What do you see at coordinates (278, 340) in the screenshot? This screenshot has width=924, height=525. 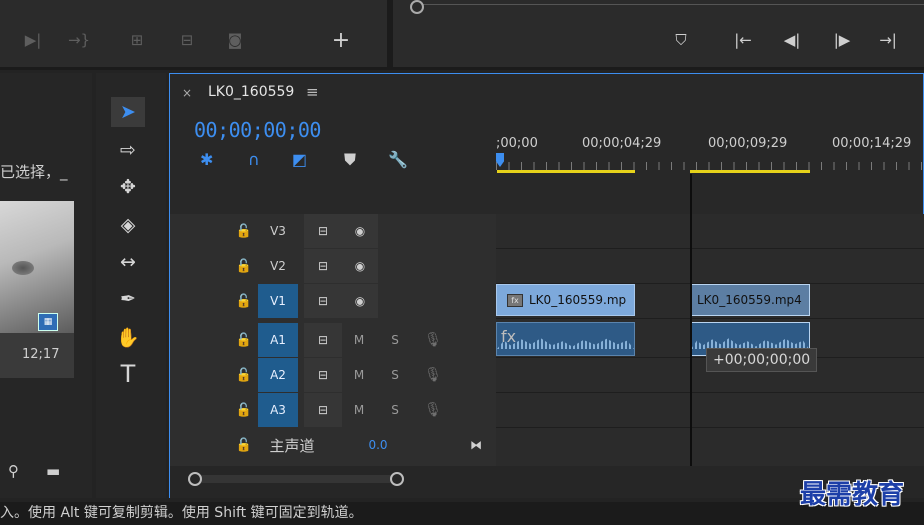 I see `track-name: A1` at bounding box center [278, 340].